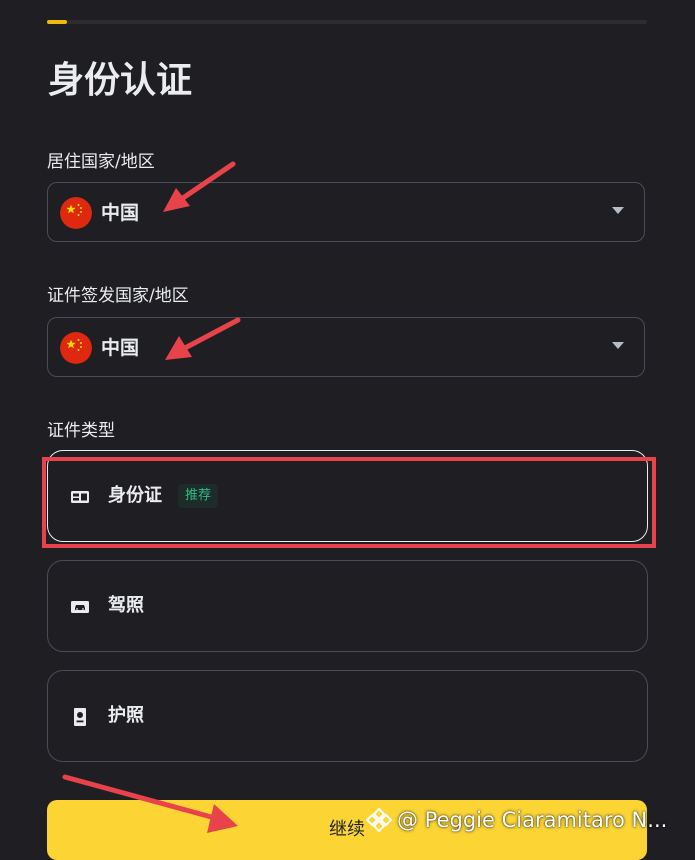 The image size is (695, 860). I want to click on residence-country-select: 中国, so click(346, 212).